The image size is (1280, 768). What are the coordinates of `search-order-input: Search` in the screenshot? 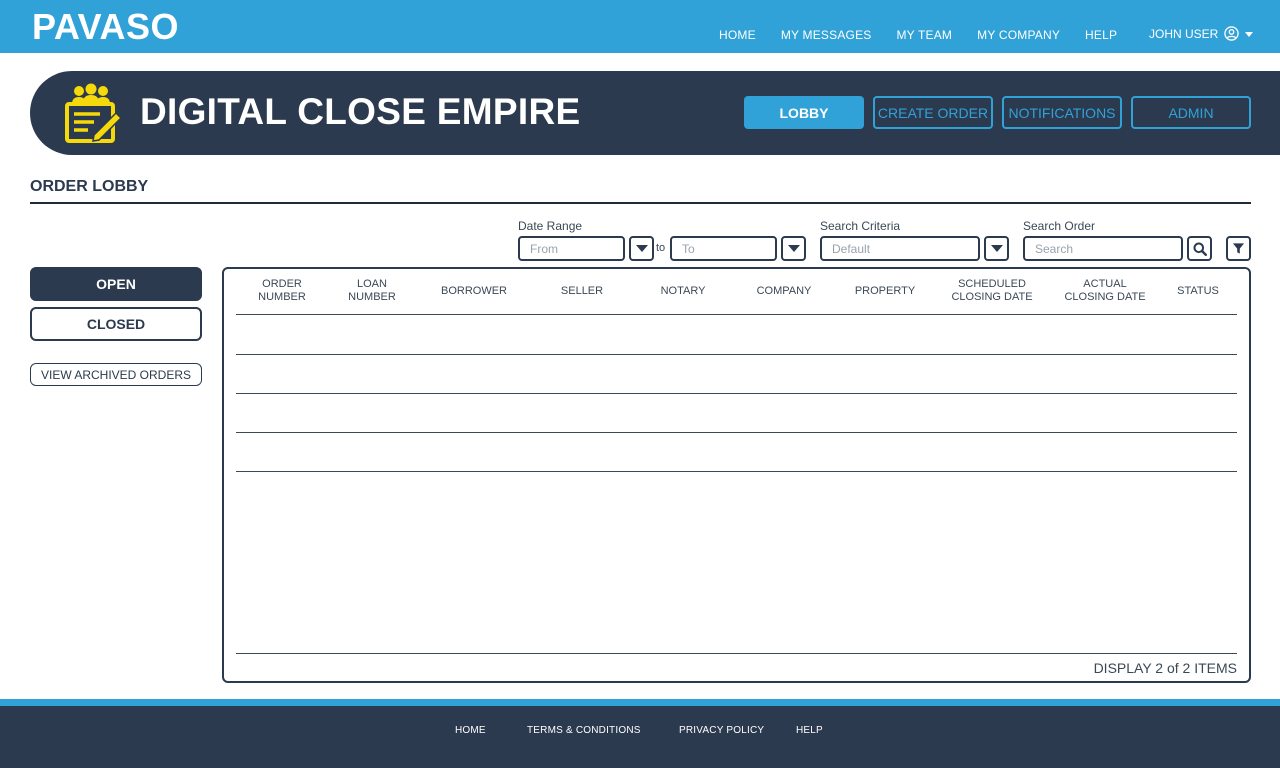 It's located at (1103, 248).